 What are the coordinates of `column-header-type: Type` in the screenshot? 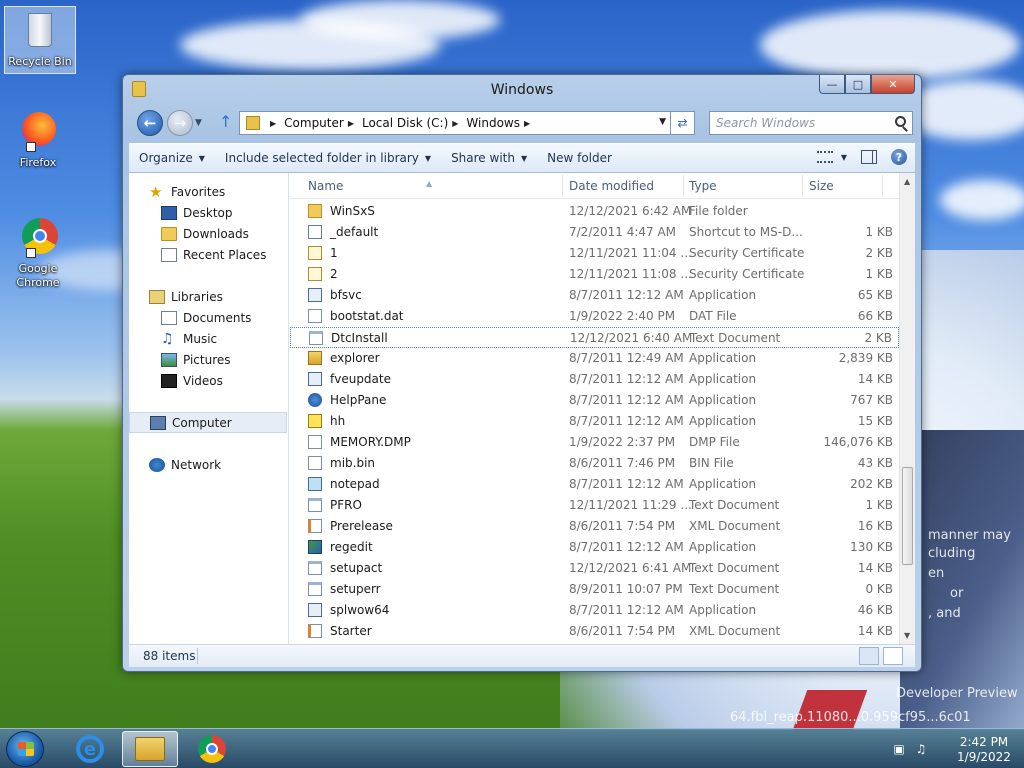 It's located at (703, 186).